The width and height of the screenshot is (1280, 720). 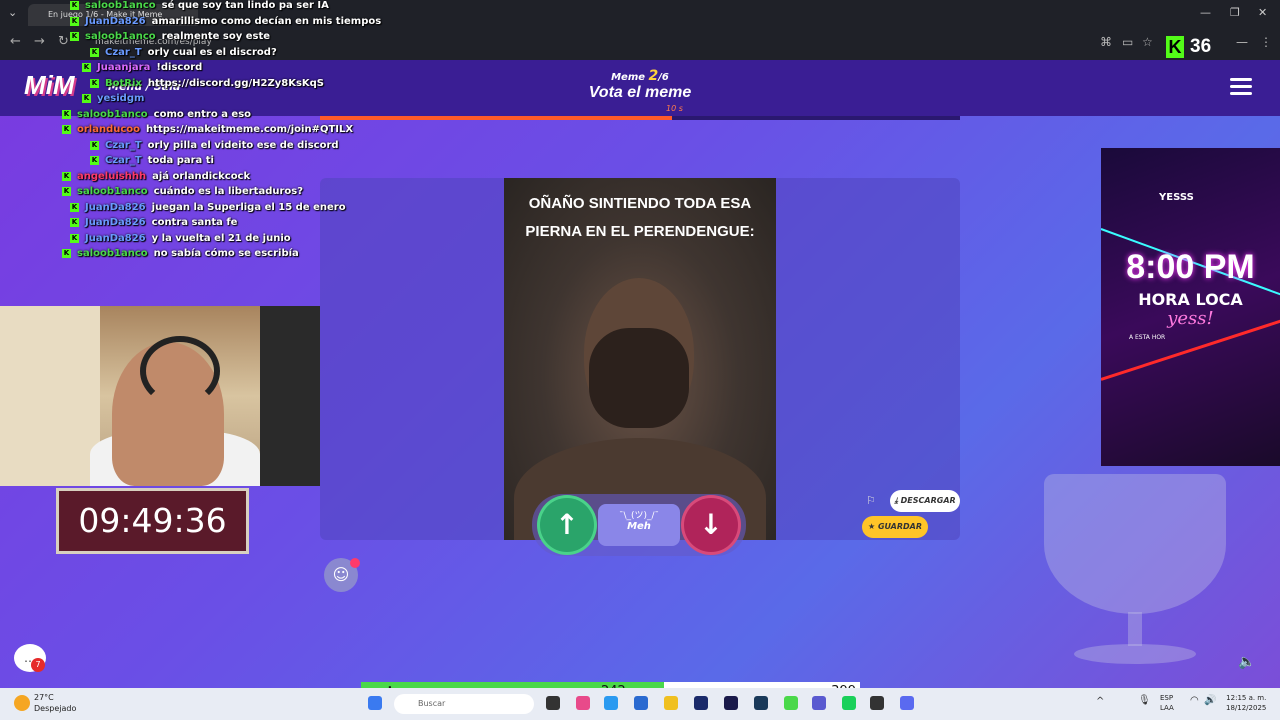 What do you see at coordinates (1241, 88) in the screenshot?
I see `hamburger-menu-icon` at bounding box center [1241, 88].